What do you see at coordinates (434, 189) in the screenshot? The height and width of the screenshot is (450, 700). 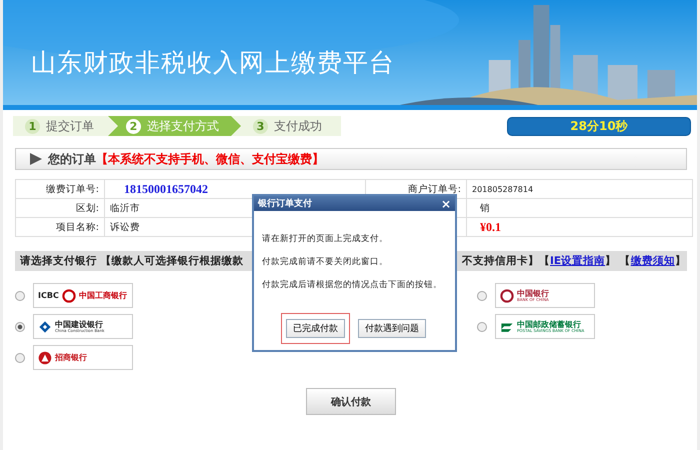 I see `field-label: 商户订单号:` at bounding box center [434, 189].